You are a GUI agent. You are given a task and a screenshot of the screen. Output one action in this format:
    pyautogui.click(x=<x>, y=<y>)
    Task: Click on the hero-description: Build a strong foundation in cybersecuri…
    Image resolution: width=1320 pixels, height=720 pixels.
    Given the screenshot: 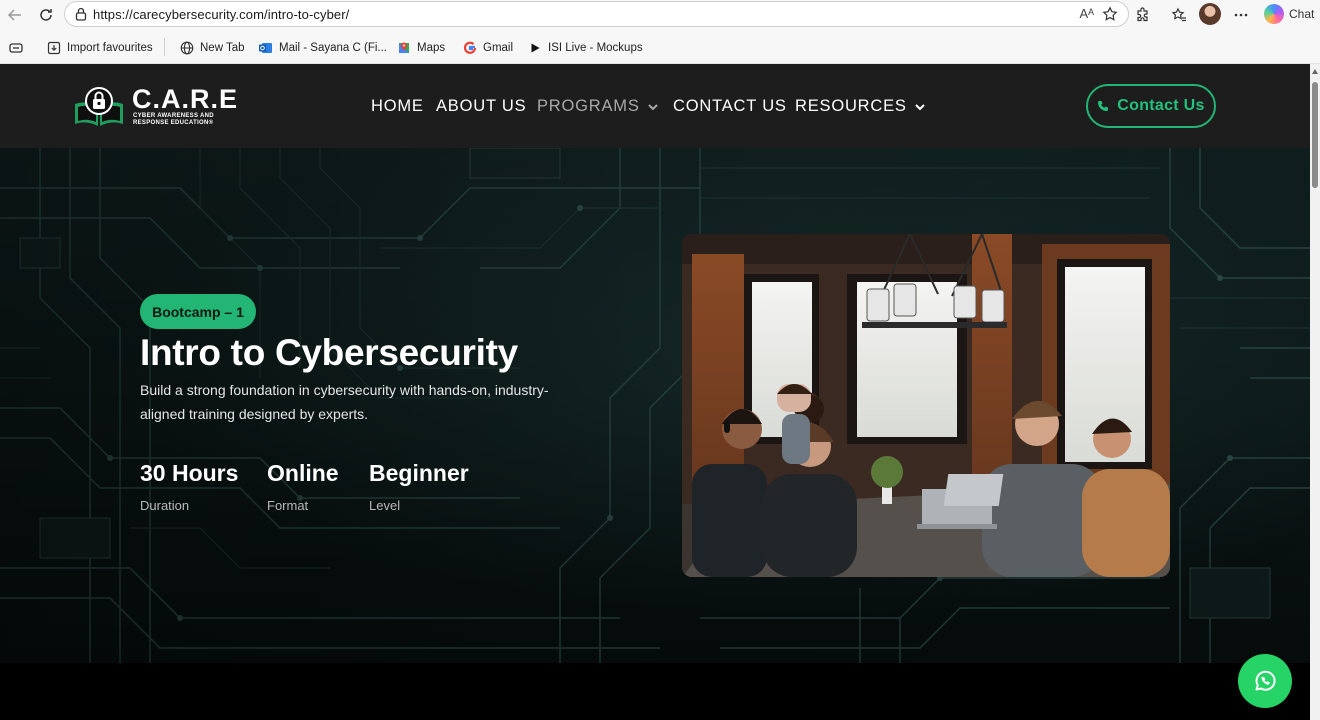 What is the action you would take?
    pyautogui.click(x=344, y=402)
    